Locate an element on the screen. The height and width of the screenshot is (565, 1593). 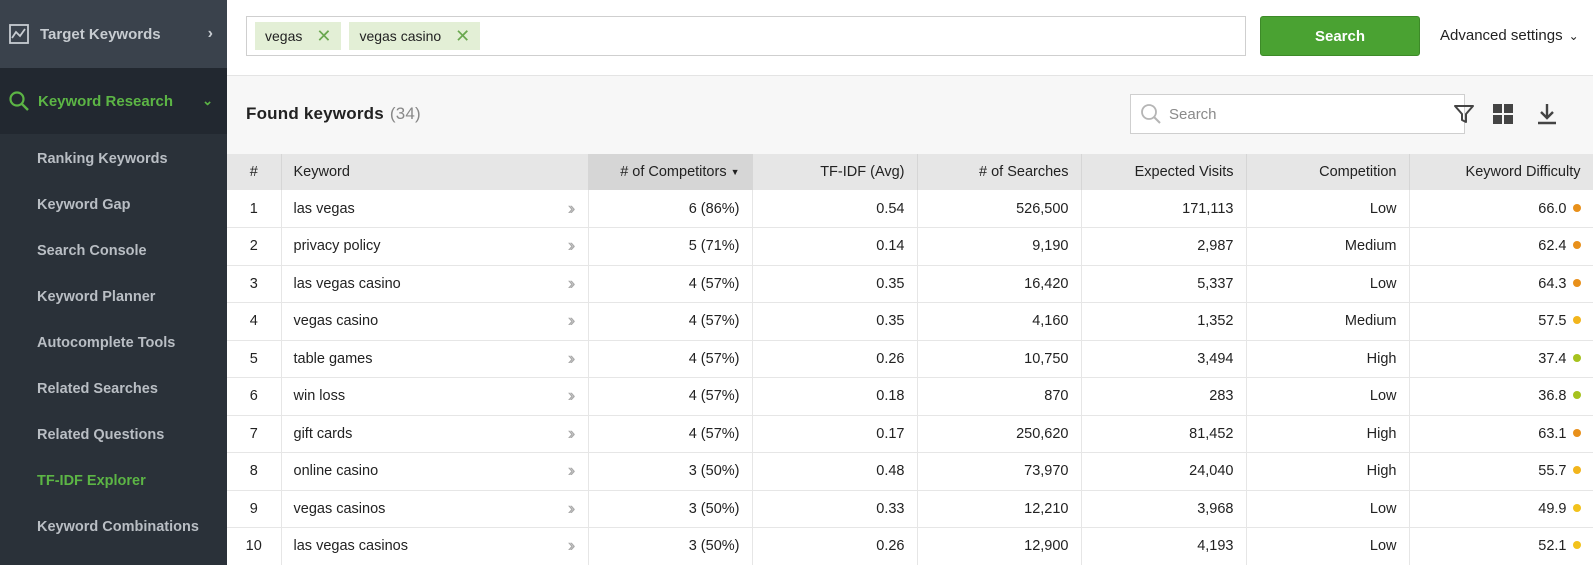
keyword-tag-label: vegas is located at coordinates (284, 36).